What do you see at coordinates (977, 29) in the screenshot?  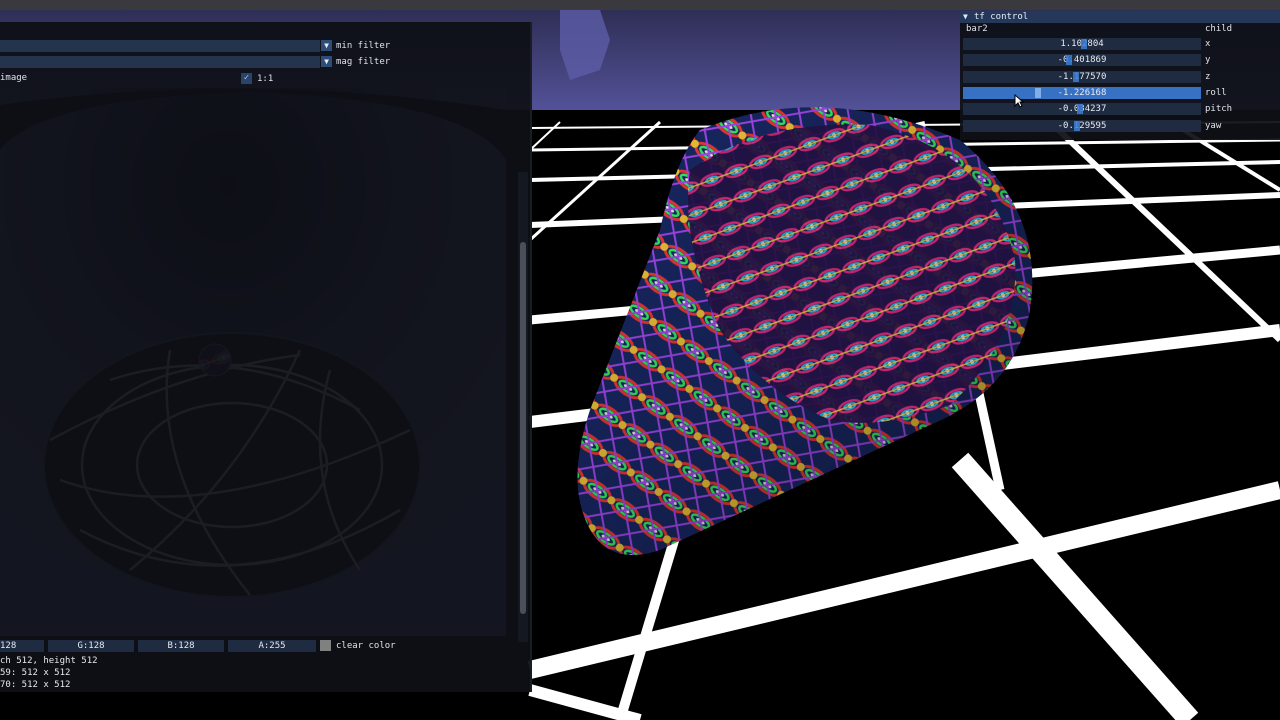 I see `tf-target-value: bar2` at bounding box center [977, 29].